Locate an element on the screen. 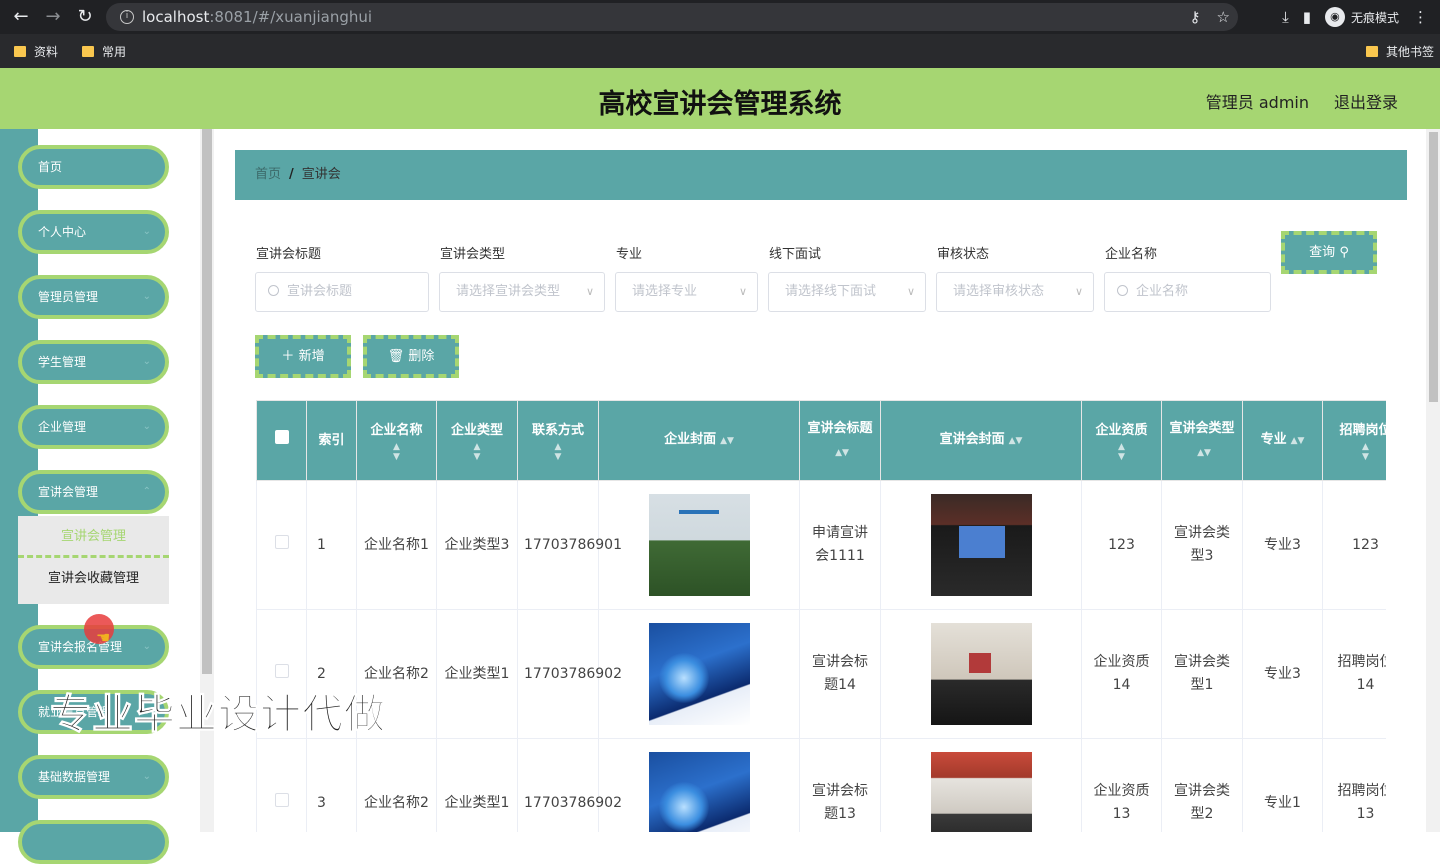 This screenshot has height=864, width=1440. cell-talk-title: 宣讲会标题14 is located at coordinates (840, 674).